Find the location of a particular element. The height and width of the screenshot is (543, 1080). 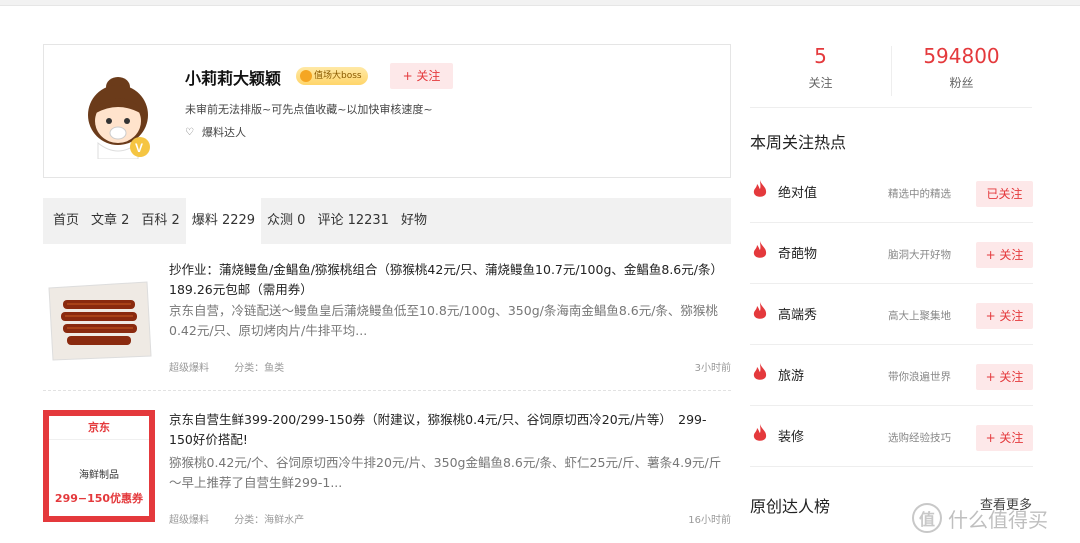

following-stat: 5 关注 is located at coordinates (820, 65).